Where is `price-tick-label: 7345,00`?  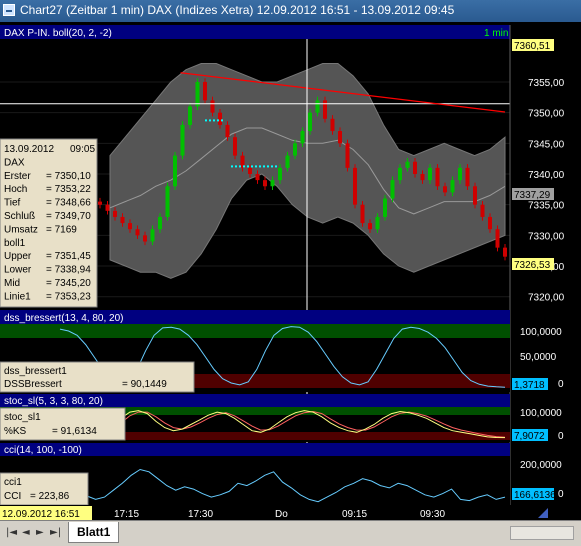
price-tick-label: 7345,00 is located at coordinates (546, 144).